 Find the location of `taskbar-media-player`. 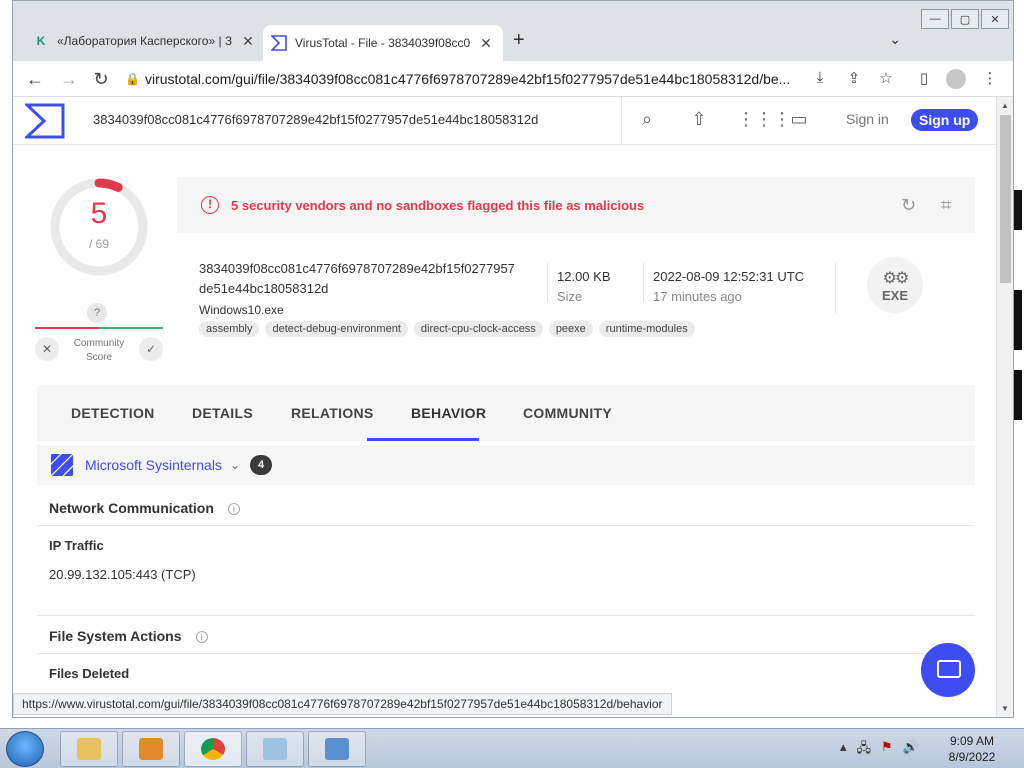

taskbar-media-player is located at coordinates (151, 749).